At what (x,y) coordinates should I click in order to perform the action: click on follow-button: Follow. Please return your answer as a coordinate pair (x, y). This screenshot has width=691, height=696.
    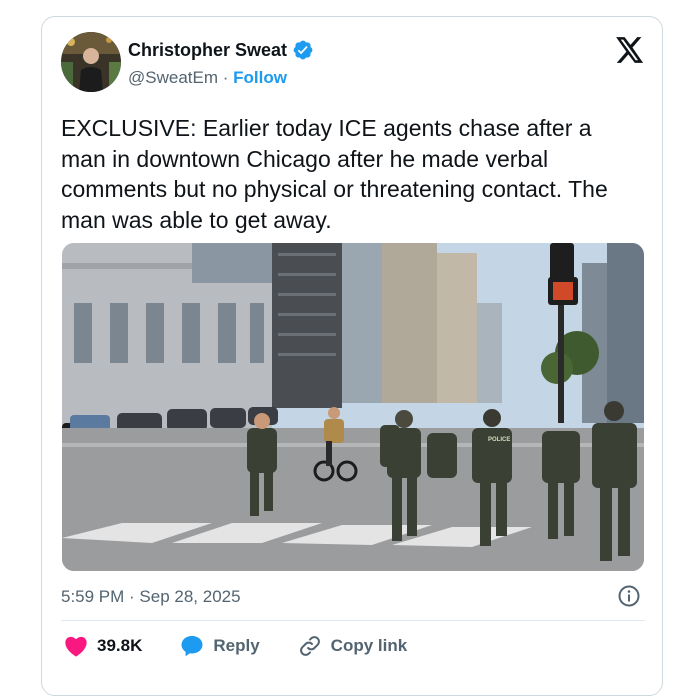
    Looking at the image, I should click on (260, 77).